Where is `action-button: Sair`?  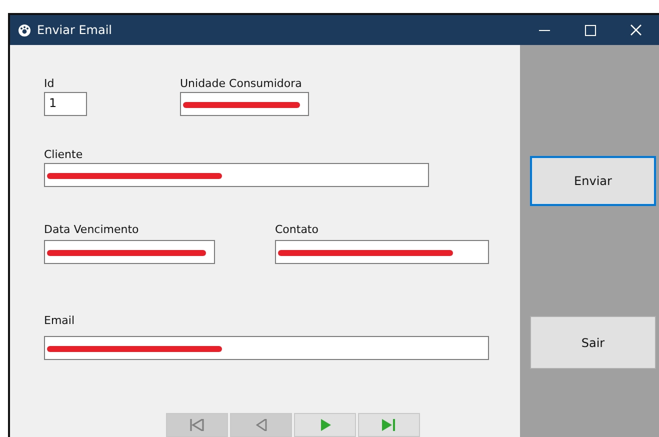
action-button: Sair is located at coordinates (593, 342).